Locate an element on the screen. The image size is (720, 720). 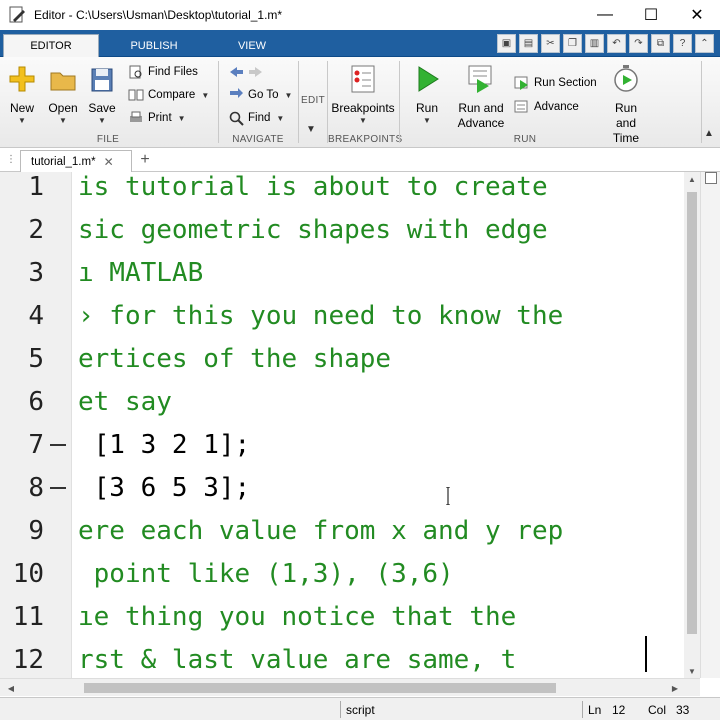
editor-app-icon is located at coordinates (17, 15).